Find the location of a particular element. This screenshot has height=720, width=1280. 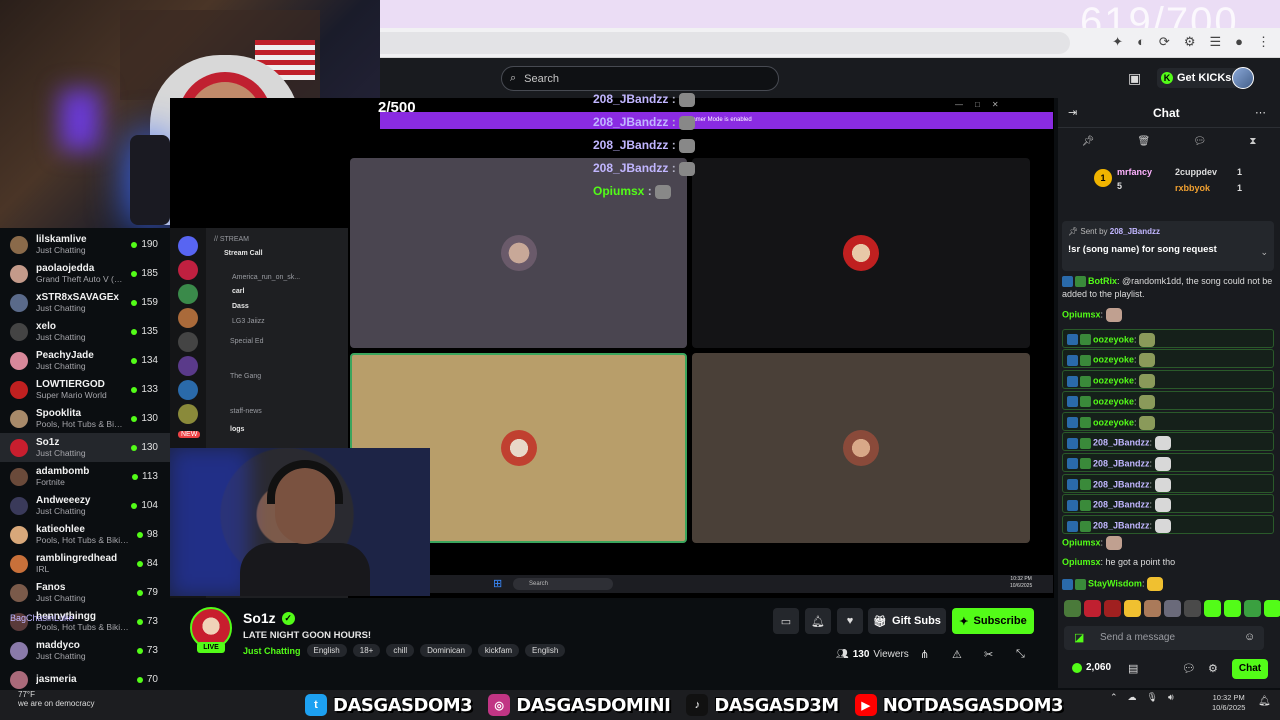

pin-icon: 📌︎ is located at coordinates (1088, 141).